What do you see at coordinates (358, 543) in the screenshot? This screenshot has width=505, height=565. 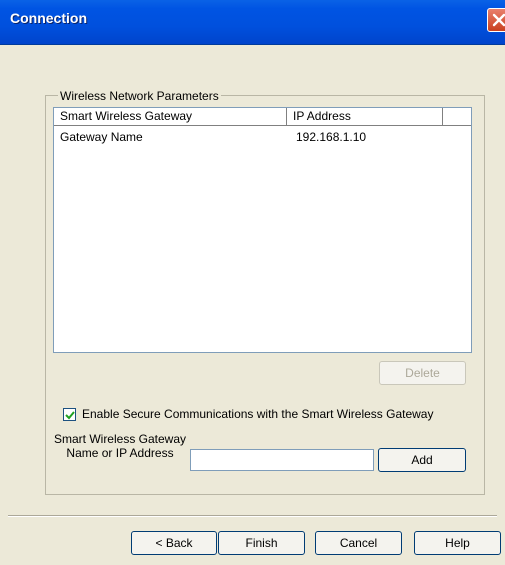 I see `cancel-button: Cancel` at bounding box center [358, 543].